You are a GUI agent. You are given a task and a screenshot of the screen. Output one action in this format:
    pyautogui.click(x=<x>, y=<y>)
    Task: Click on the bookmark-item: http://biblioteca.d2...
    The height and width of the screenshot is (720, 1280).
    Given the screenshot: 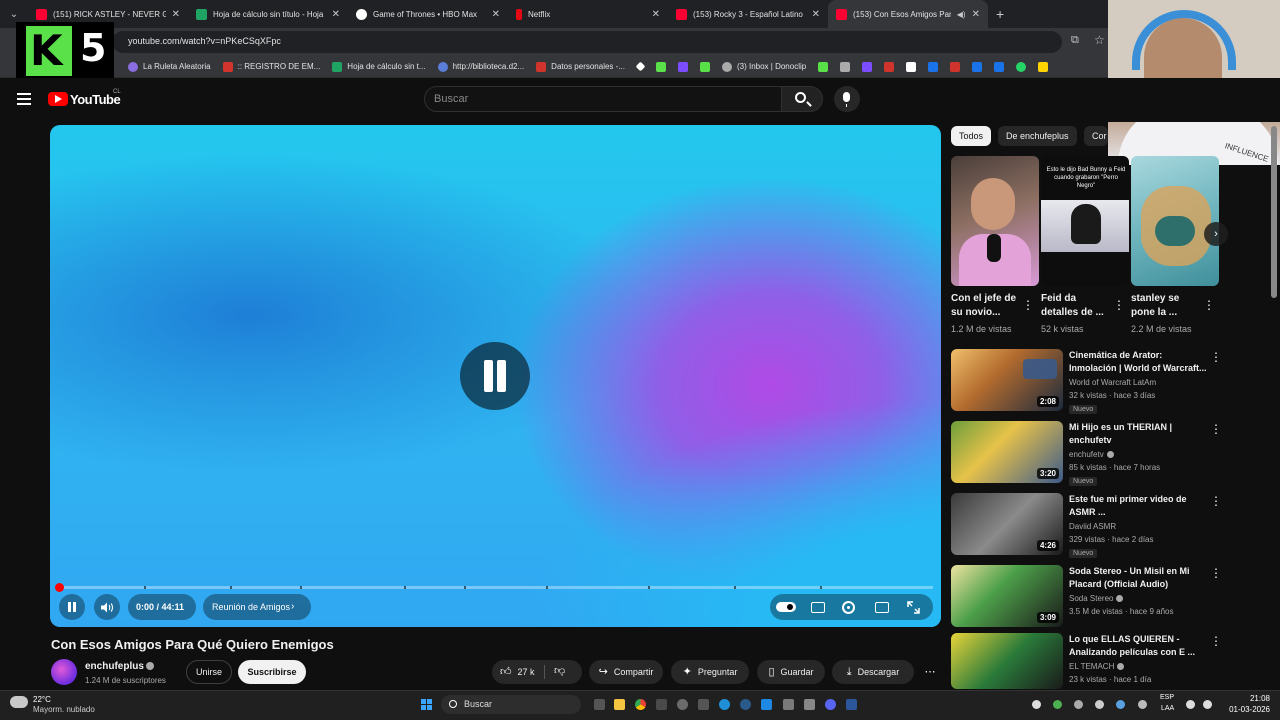 What is the action you would take?
    pyautogui.click(x=480, y=66)
    